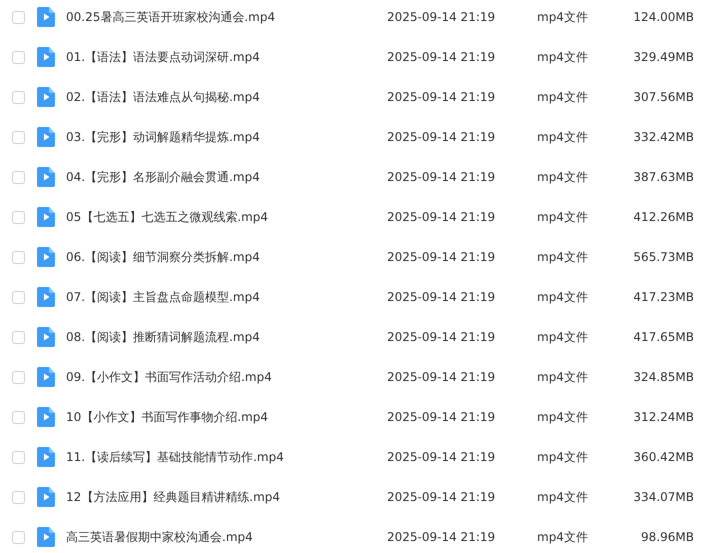  Describe the element at coordinates (226, 337) in the screenshot. I see `file-name: 08.【阅读】推断猜词解题流程.mp4` at that location.